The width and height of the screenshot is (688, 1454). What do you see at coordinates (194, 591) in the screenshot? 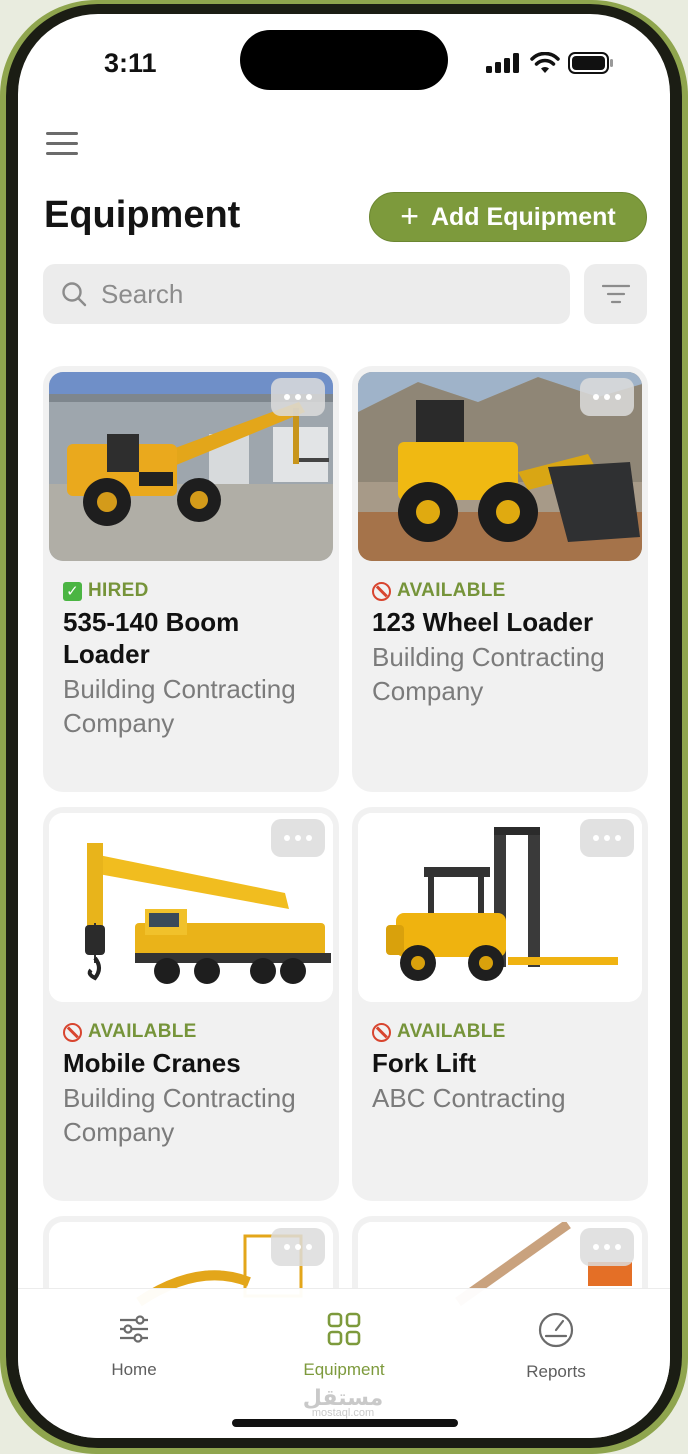
I see `status-badge: ✓ HIRED` at bounding box center [194, 591].